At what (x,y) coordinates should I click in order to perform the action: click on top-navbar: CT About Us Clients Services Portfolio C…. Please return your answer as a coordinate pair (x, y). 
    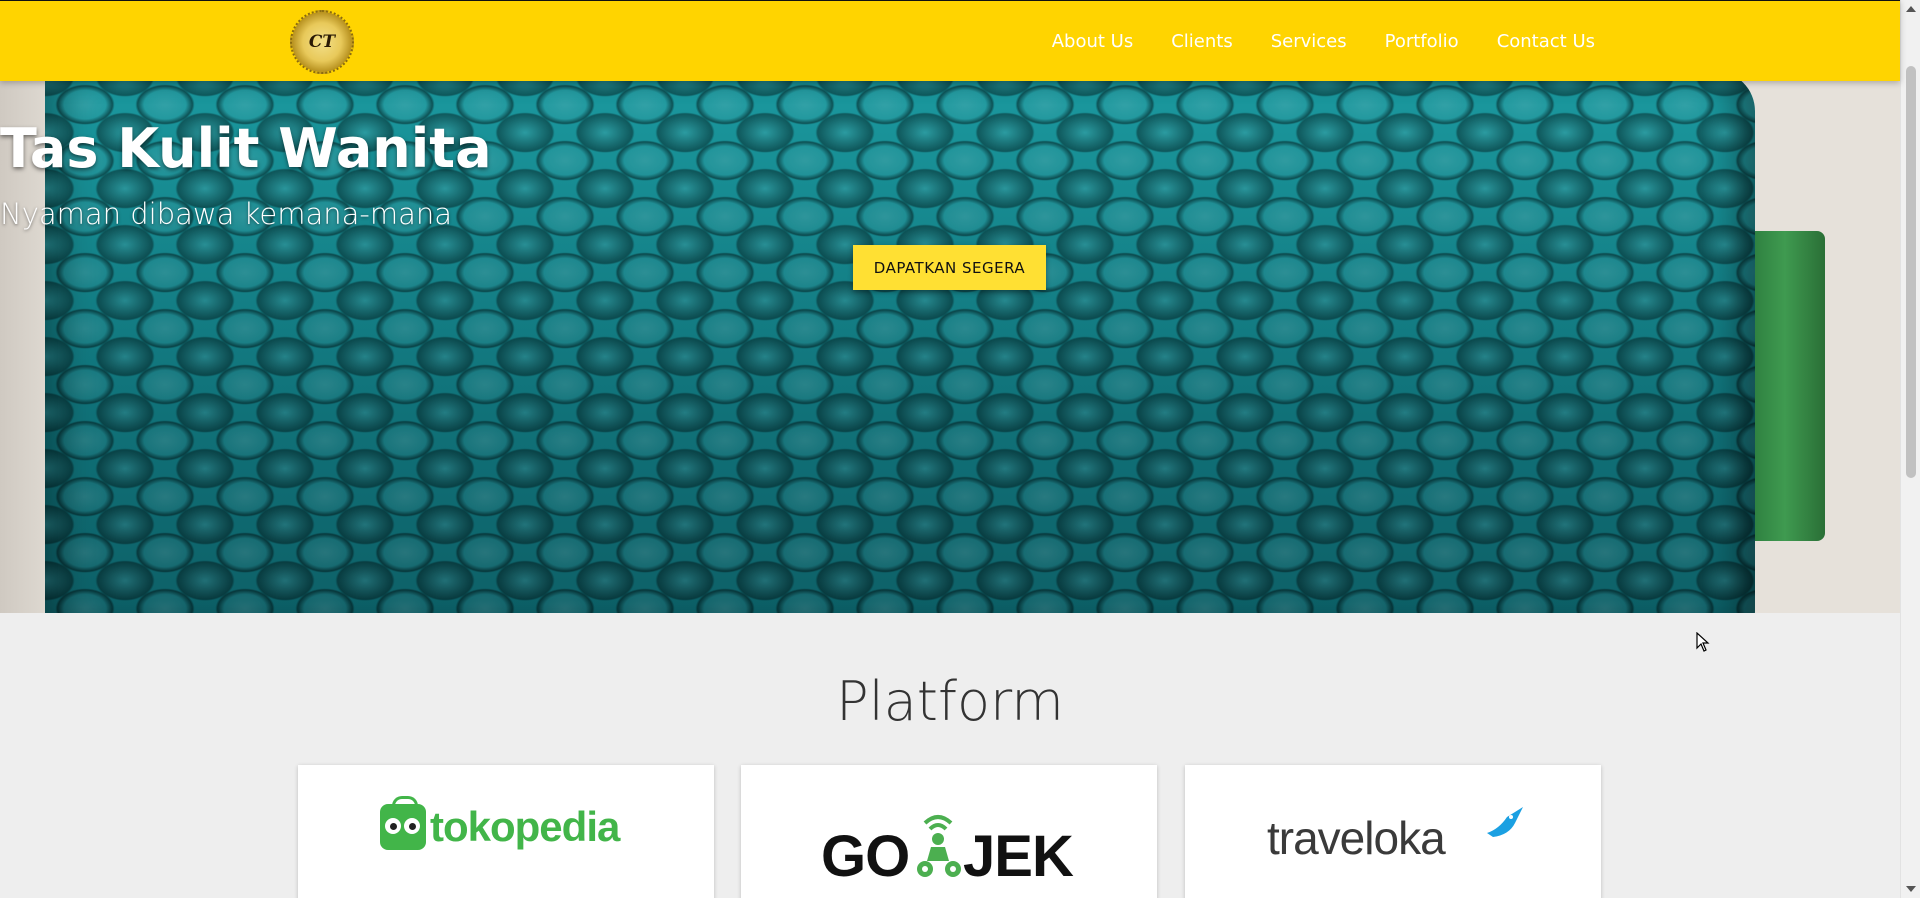
    Looking at the image, I should click on (950, 40).